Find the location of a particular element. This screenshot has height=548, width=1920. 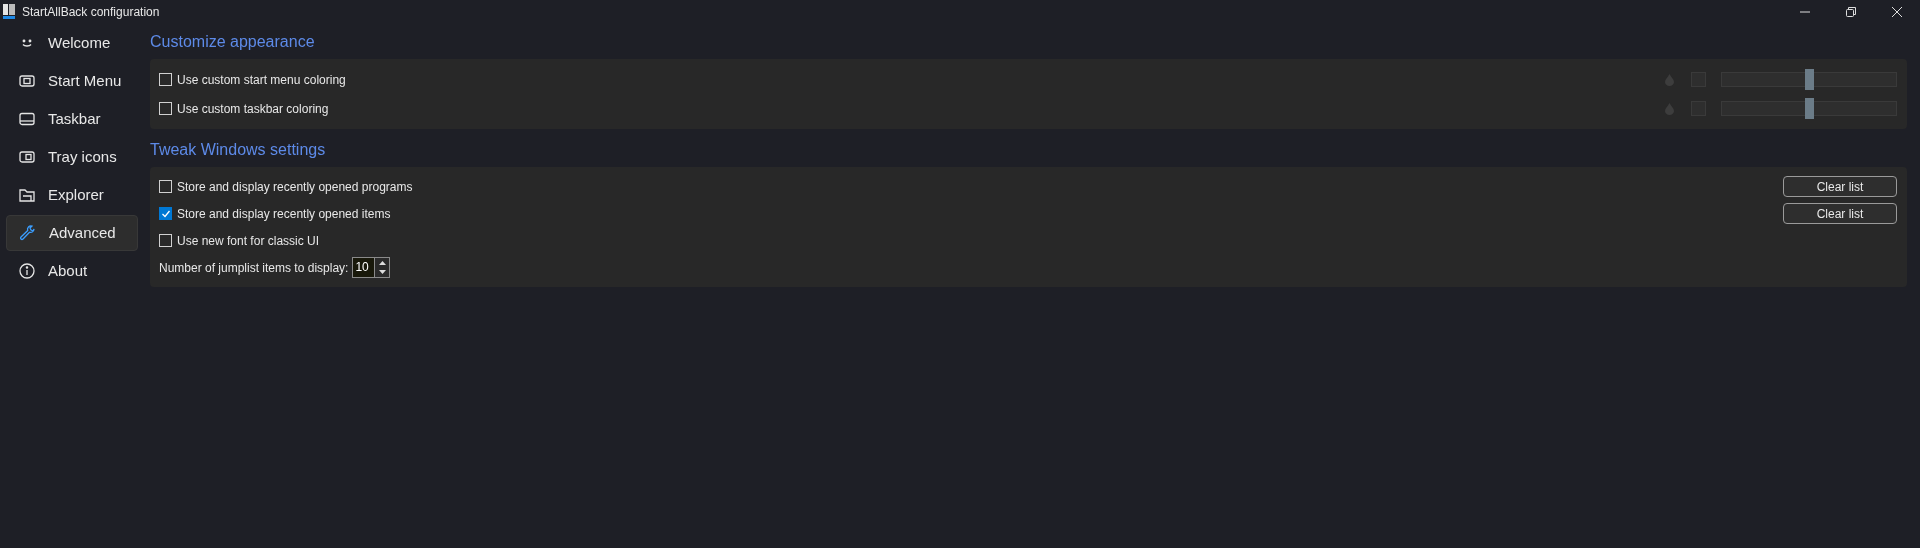

checkbox-label: Store and display recently opened items is located at coordinates (284, 214).